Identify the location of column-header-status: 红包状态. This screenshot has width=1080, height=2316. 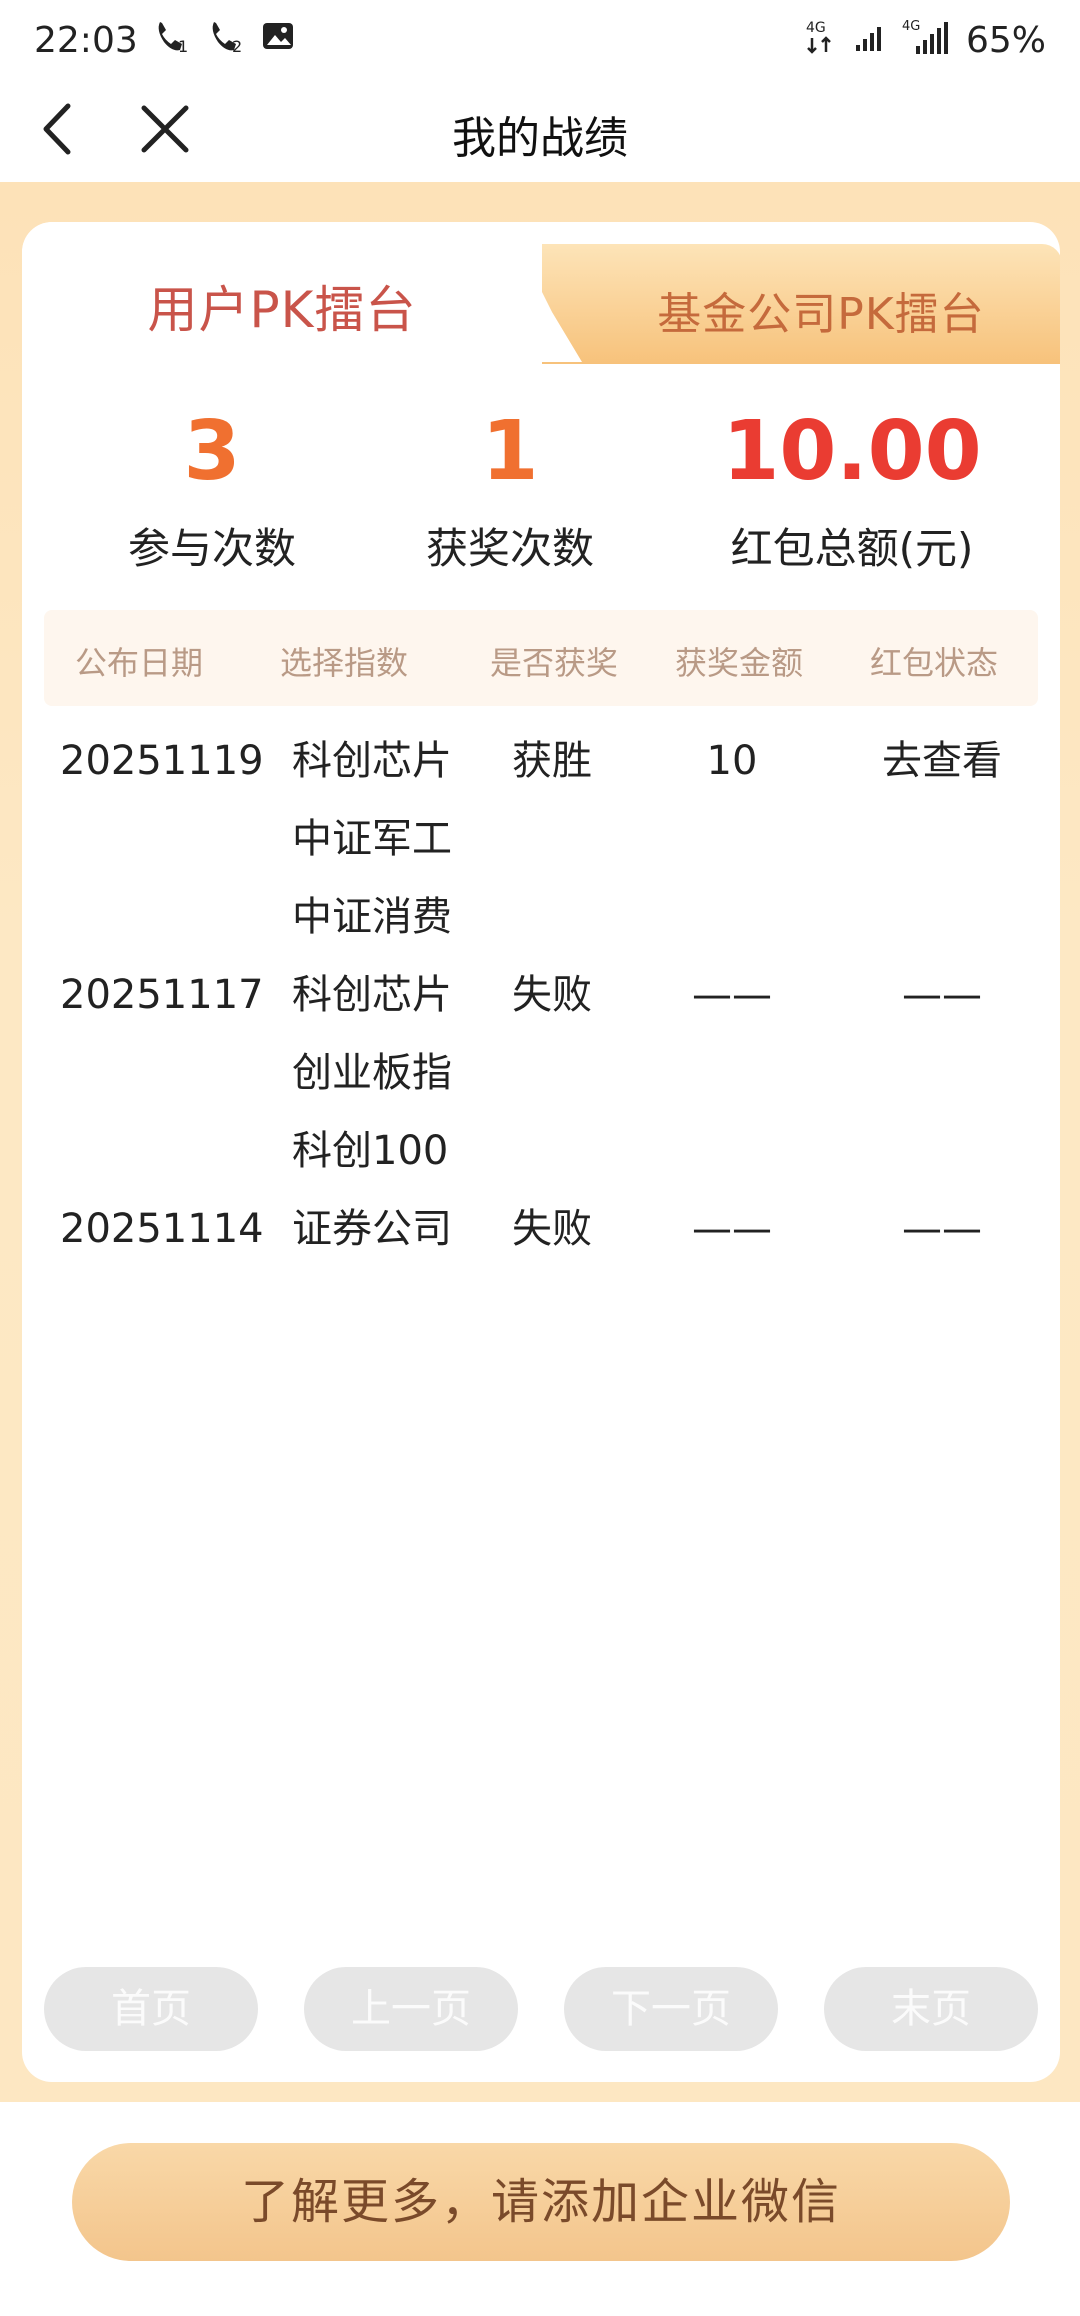
(933, 663).